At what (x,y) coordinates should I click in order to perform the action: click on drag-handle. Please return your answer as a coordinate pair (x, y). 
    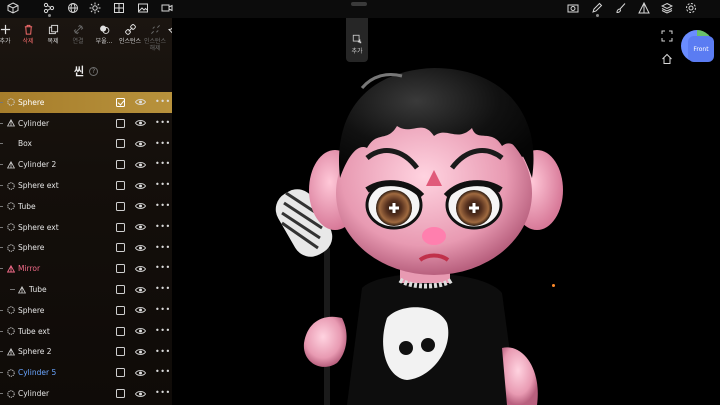
    Looking at the image, I should click on (359, 4).